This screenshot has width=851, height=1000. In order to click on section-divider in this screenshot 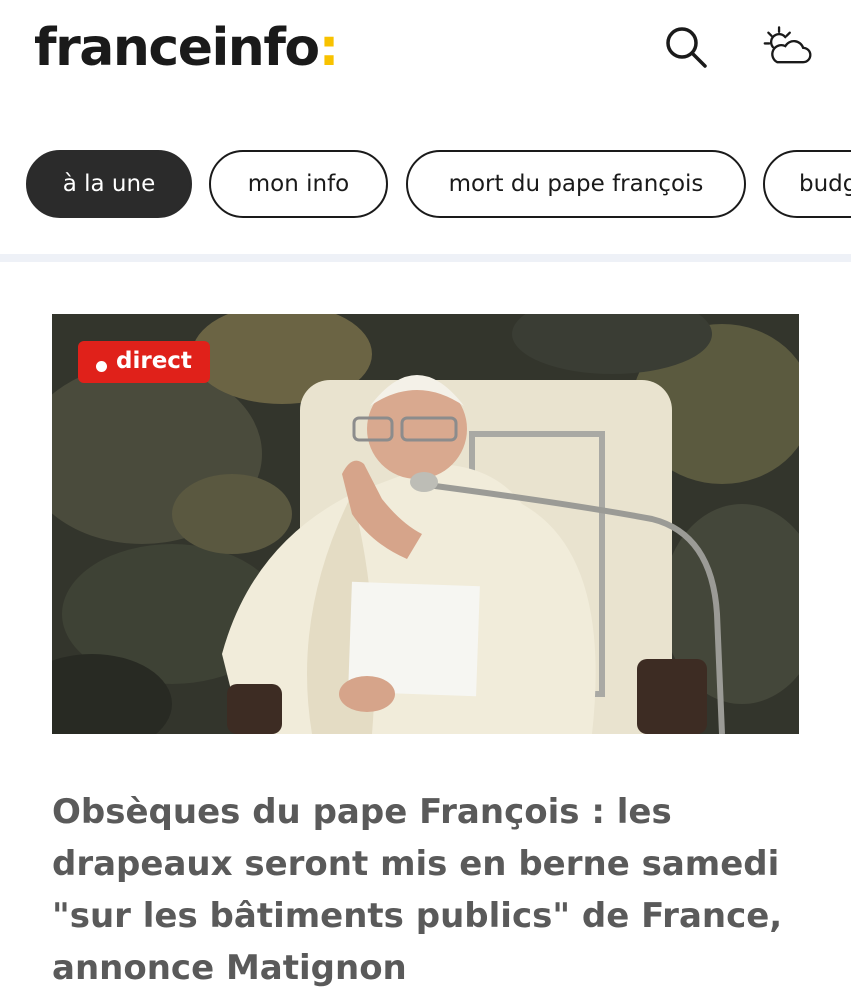, I will do `click(425, 258)`.